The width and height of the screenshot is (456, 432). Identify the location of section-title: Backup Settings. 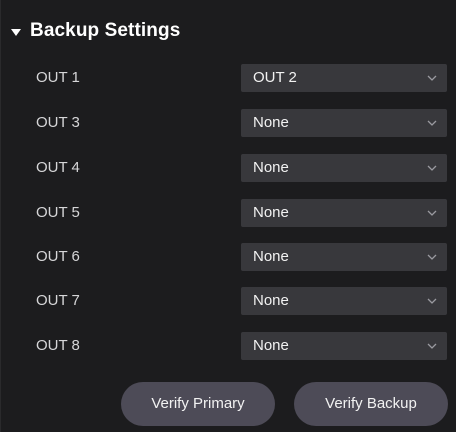
(105, 30).